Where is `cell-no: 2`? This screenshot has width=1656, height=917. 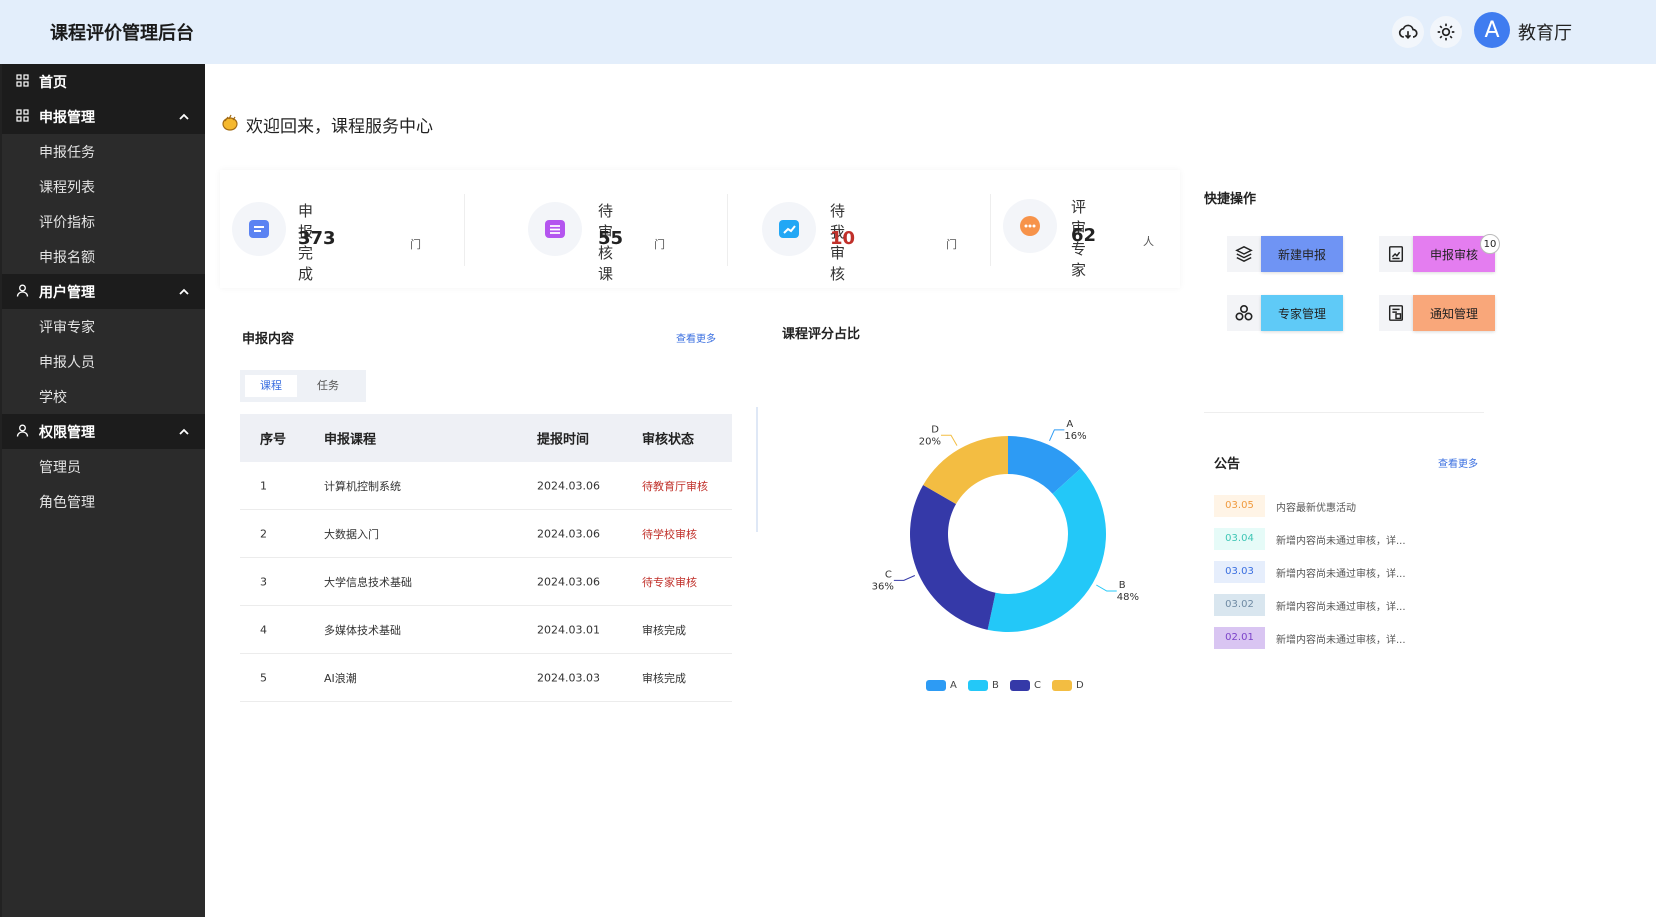 cell-no: 2 is located at coordinates (263, 533).